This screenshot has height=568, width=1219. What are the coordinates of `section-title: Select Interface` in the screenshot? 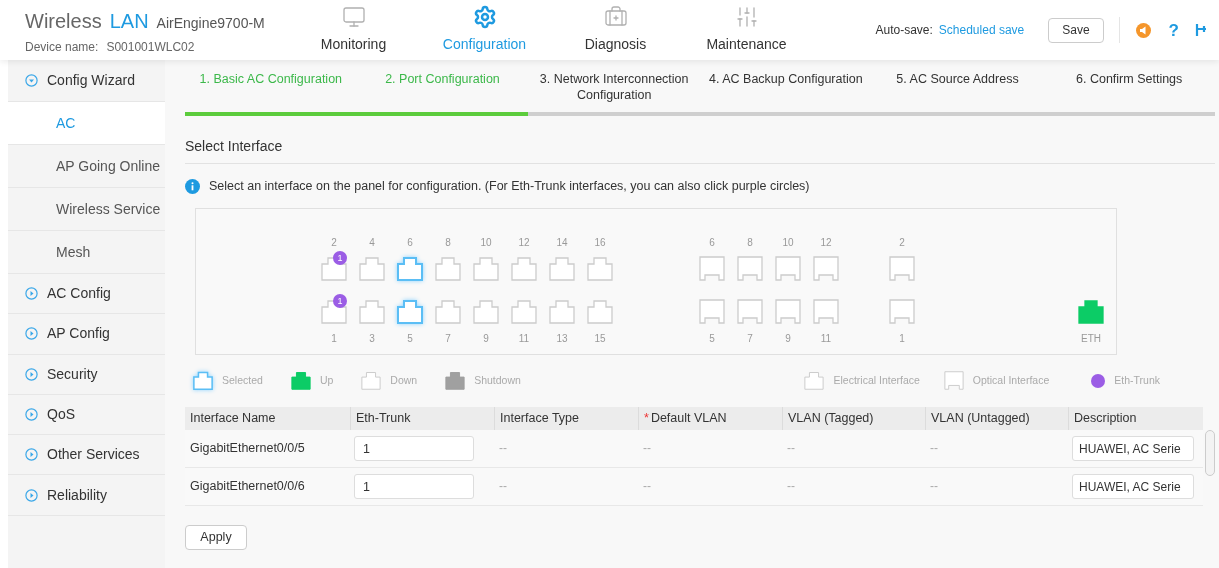 It's located at (234, 146).